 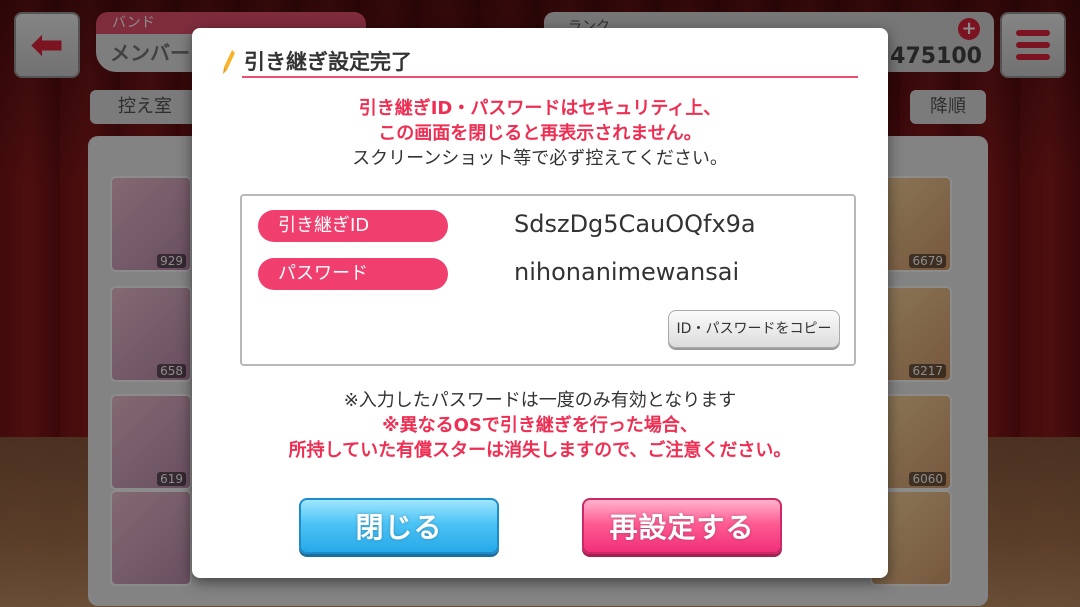 I want to click on warning-line-2: この画面を閉じると再表示されません。, so click(x=540, y=133).